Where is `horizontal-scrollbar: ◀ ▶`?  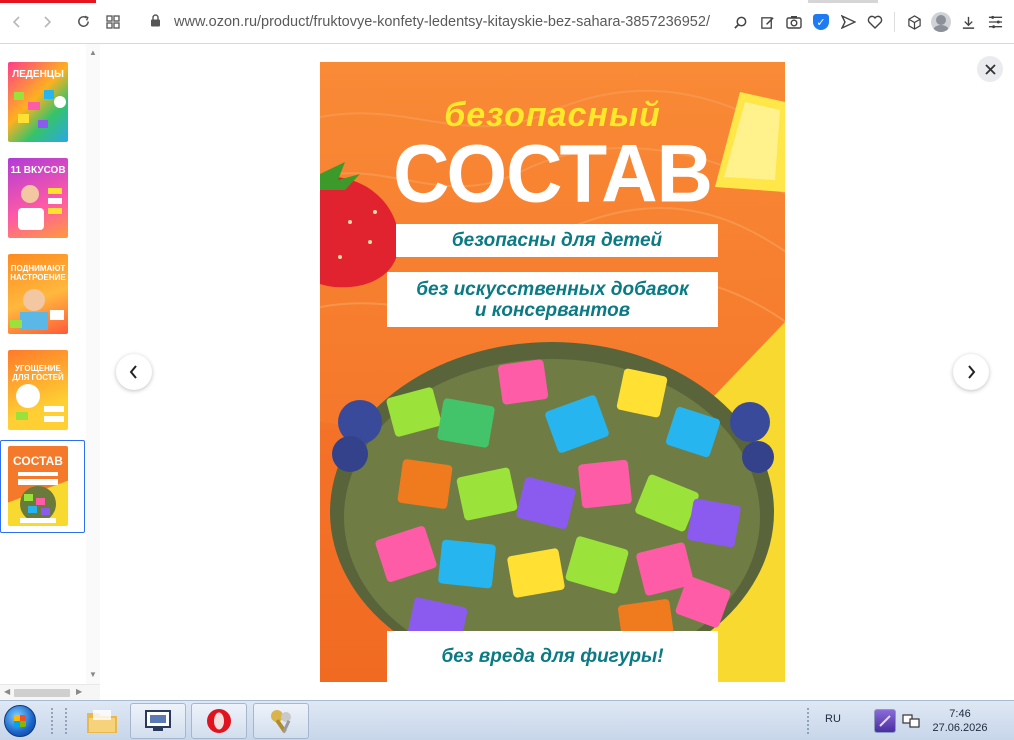
horizontal-scrollbar: ◀ ▶ is located at coordinates (50, 692).